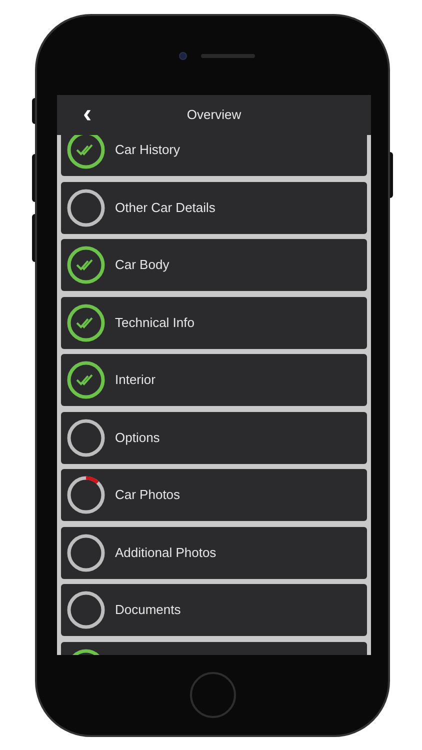  I want to click on section-label: Interior, so click(135, 380).